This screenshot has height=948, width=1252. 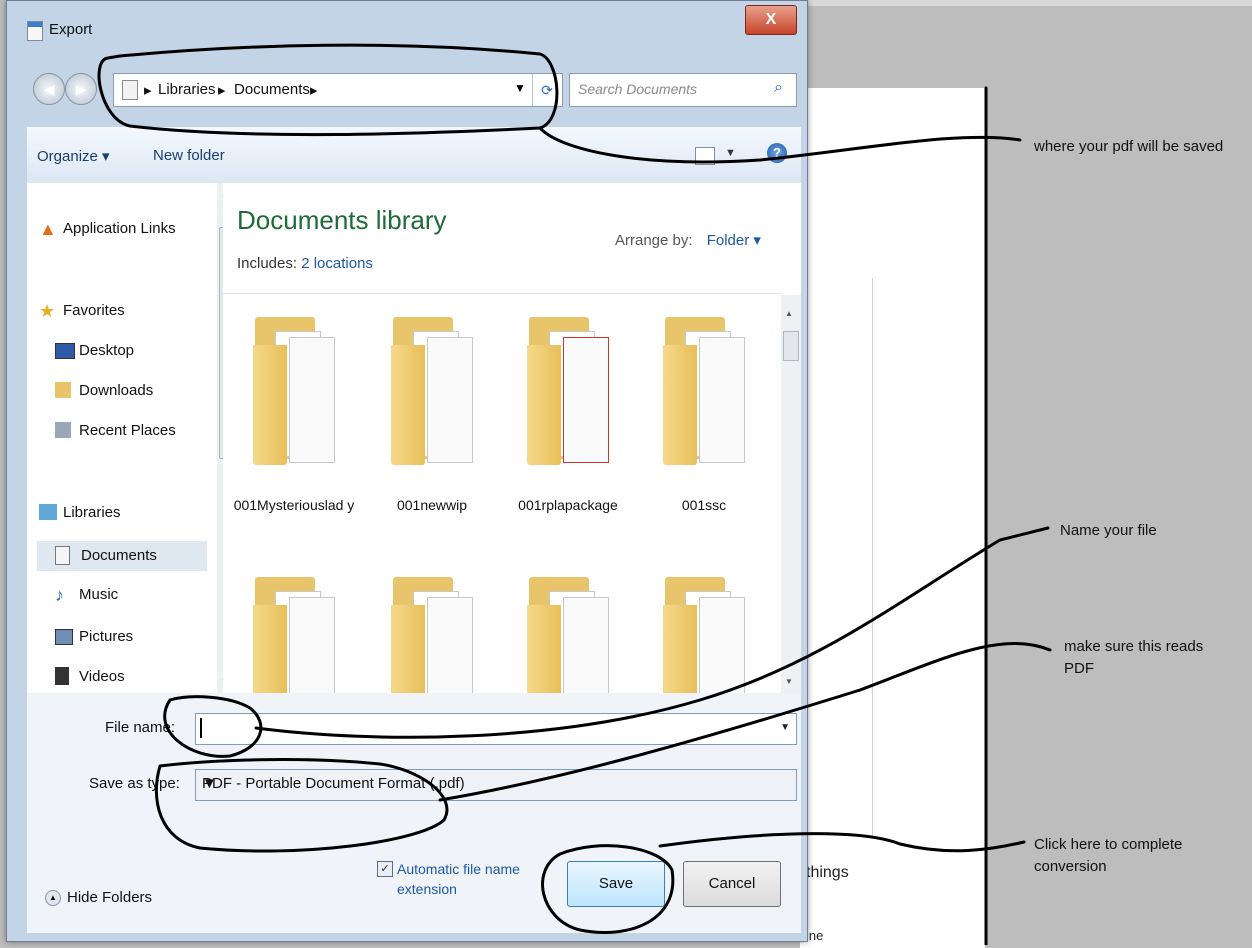 What do you see at coordinates (301, 805) in the screenshot?
I see `ink-savetype-circle` at bounding box center [301, 805].